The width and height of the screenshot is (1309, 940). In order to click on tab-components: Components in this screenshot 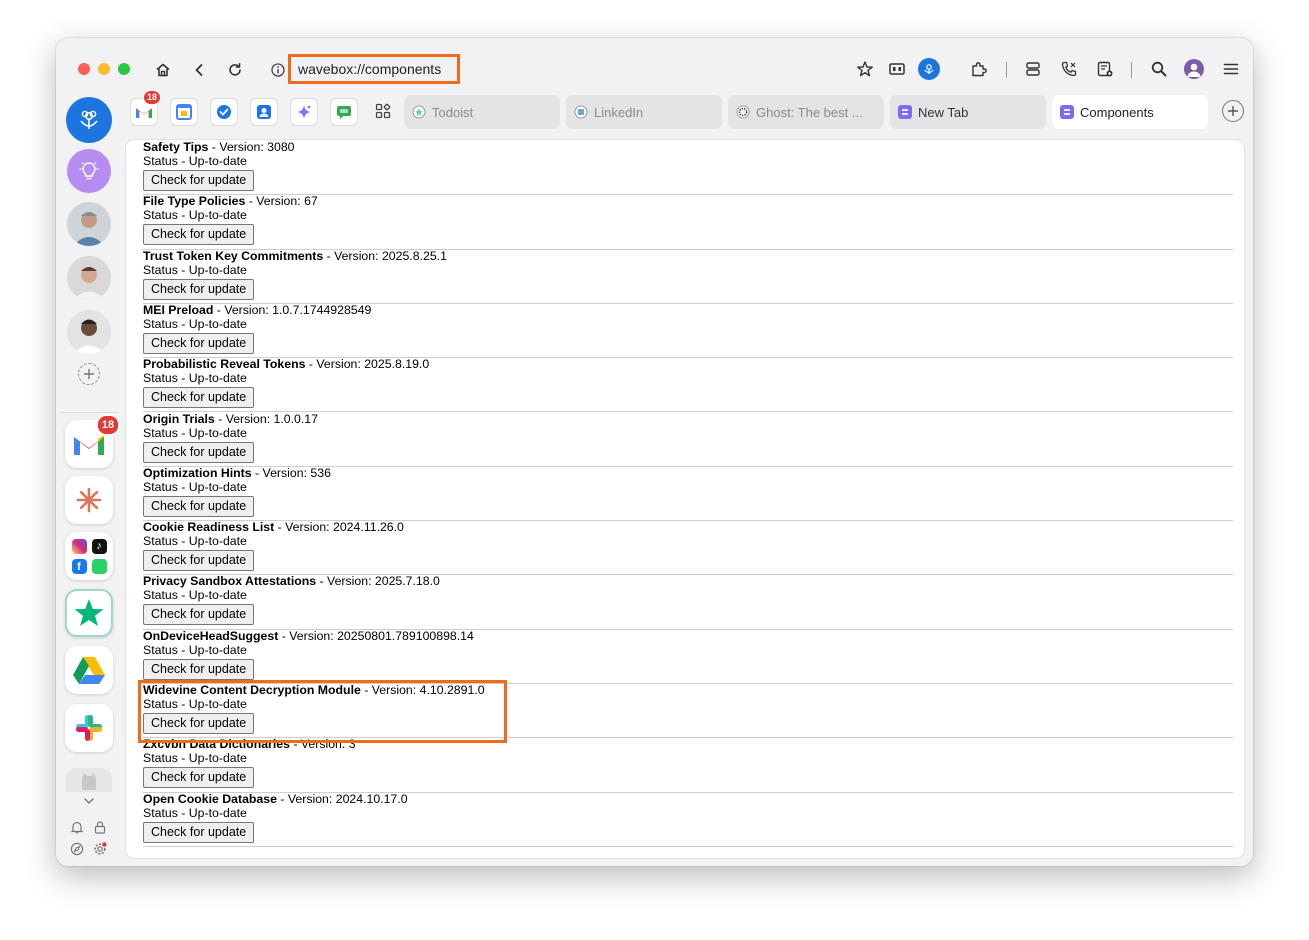, I will do `click(1130, 112)`.